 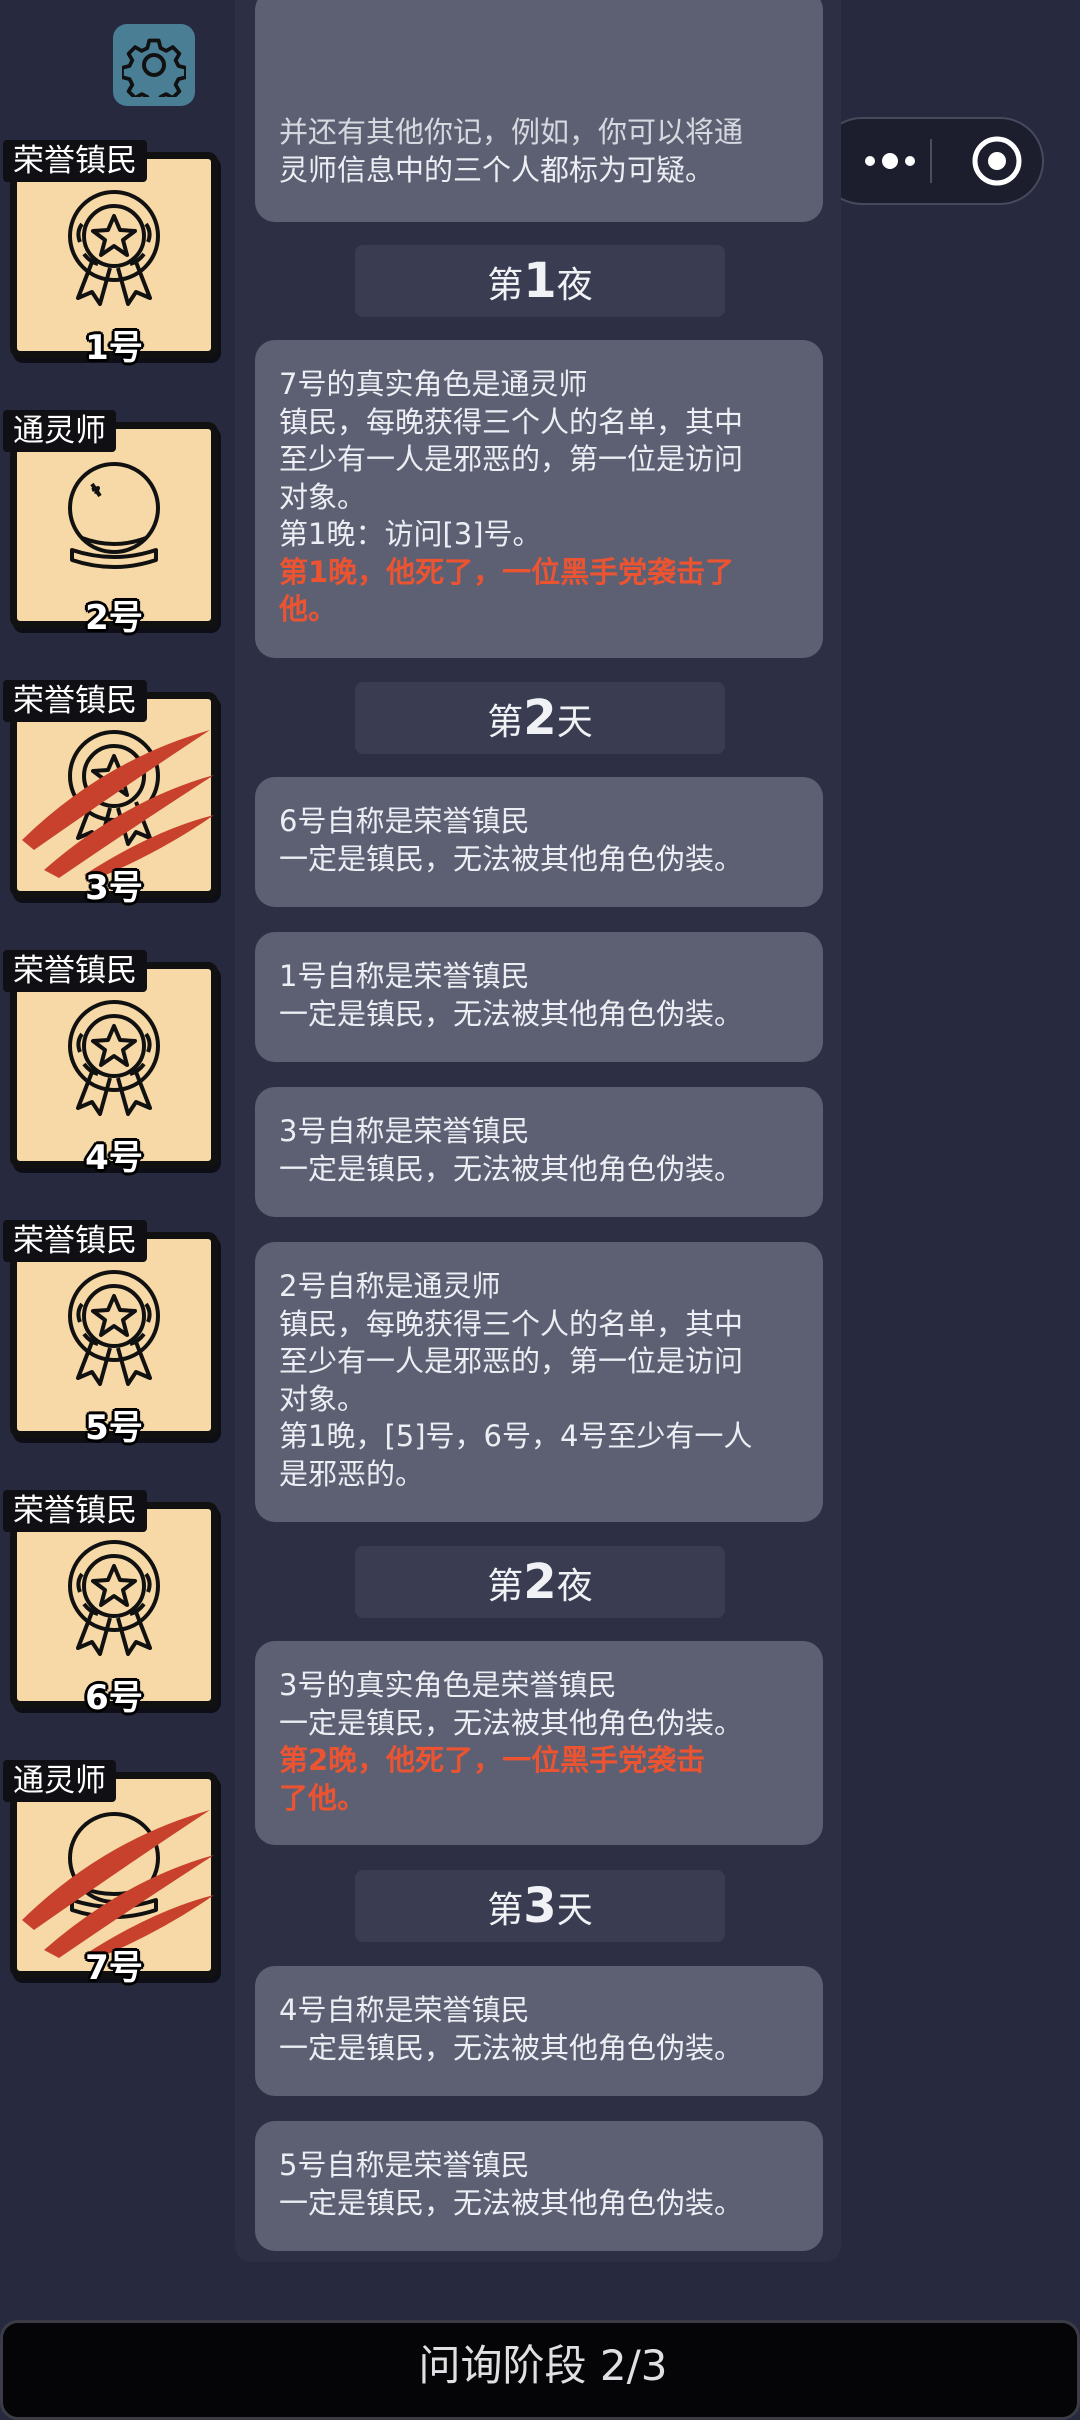 I want to click on log-text: 4号自称是荣誉镇民, so click(x=404, y=2010).